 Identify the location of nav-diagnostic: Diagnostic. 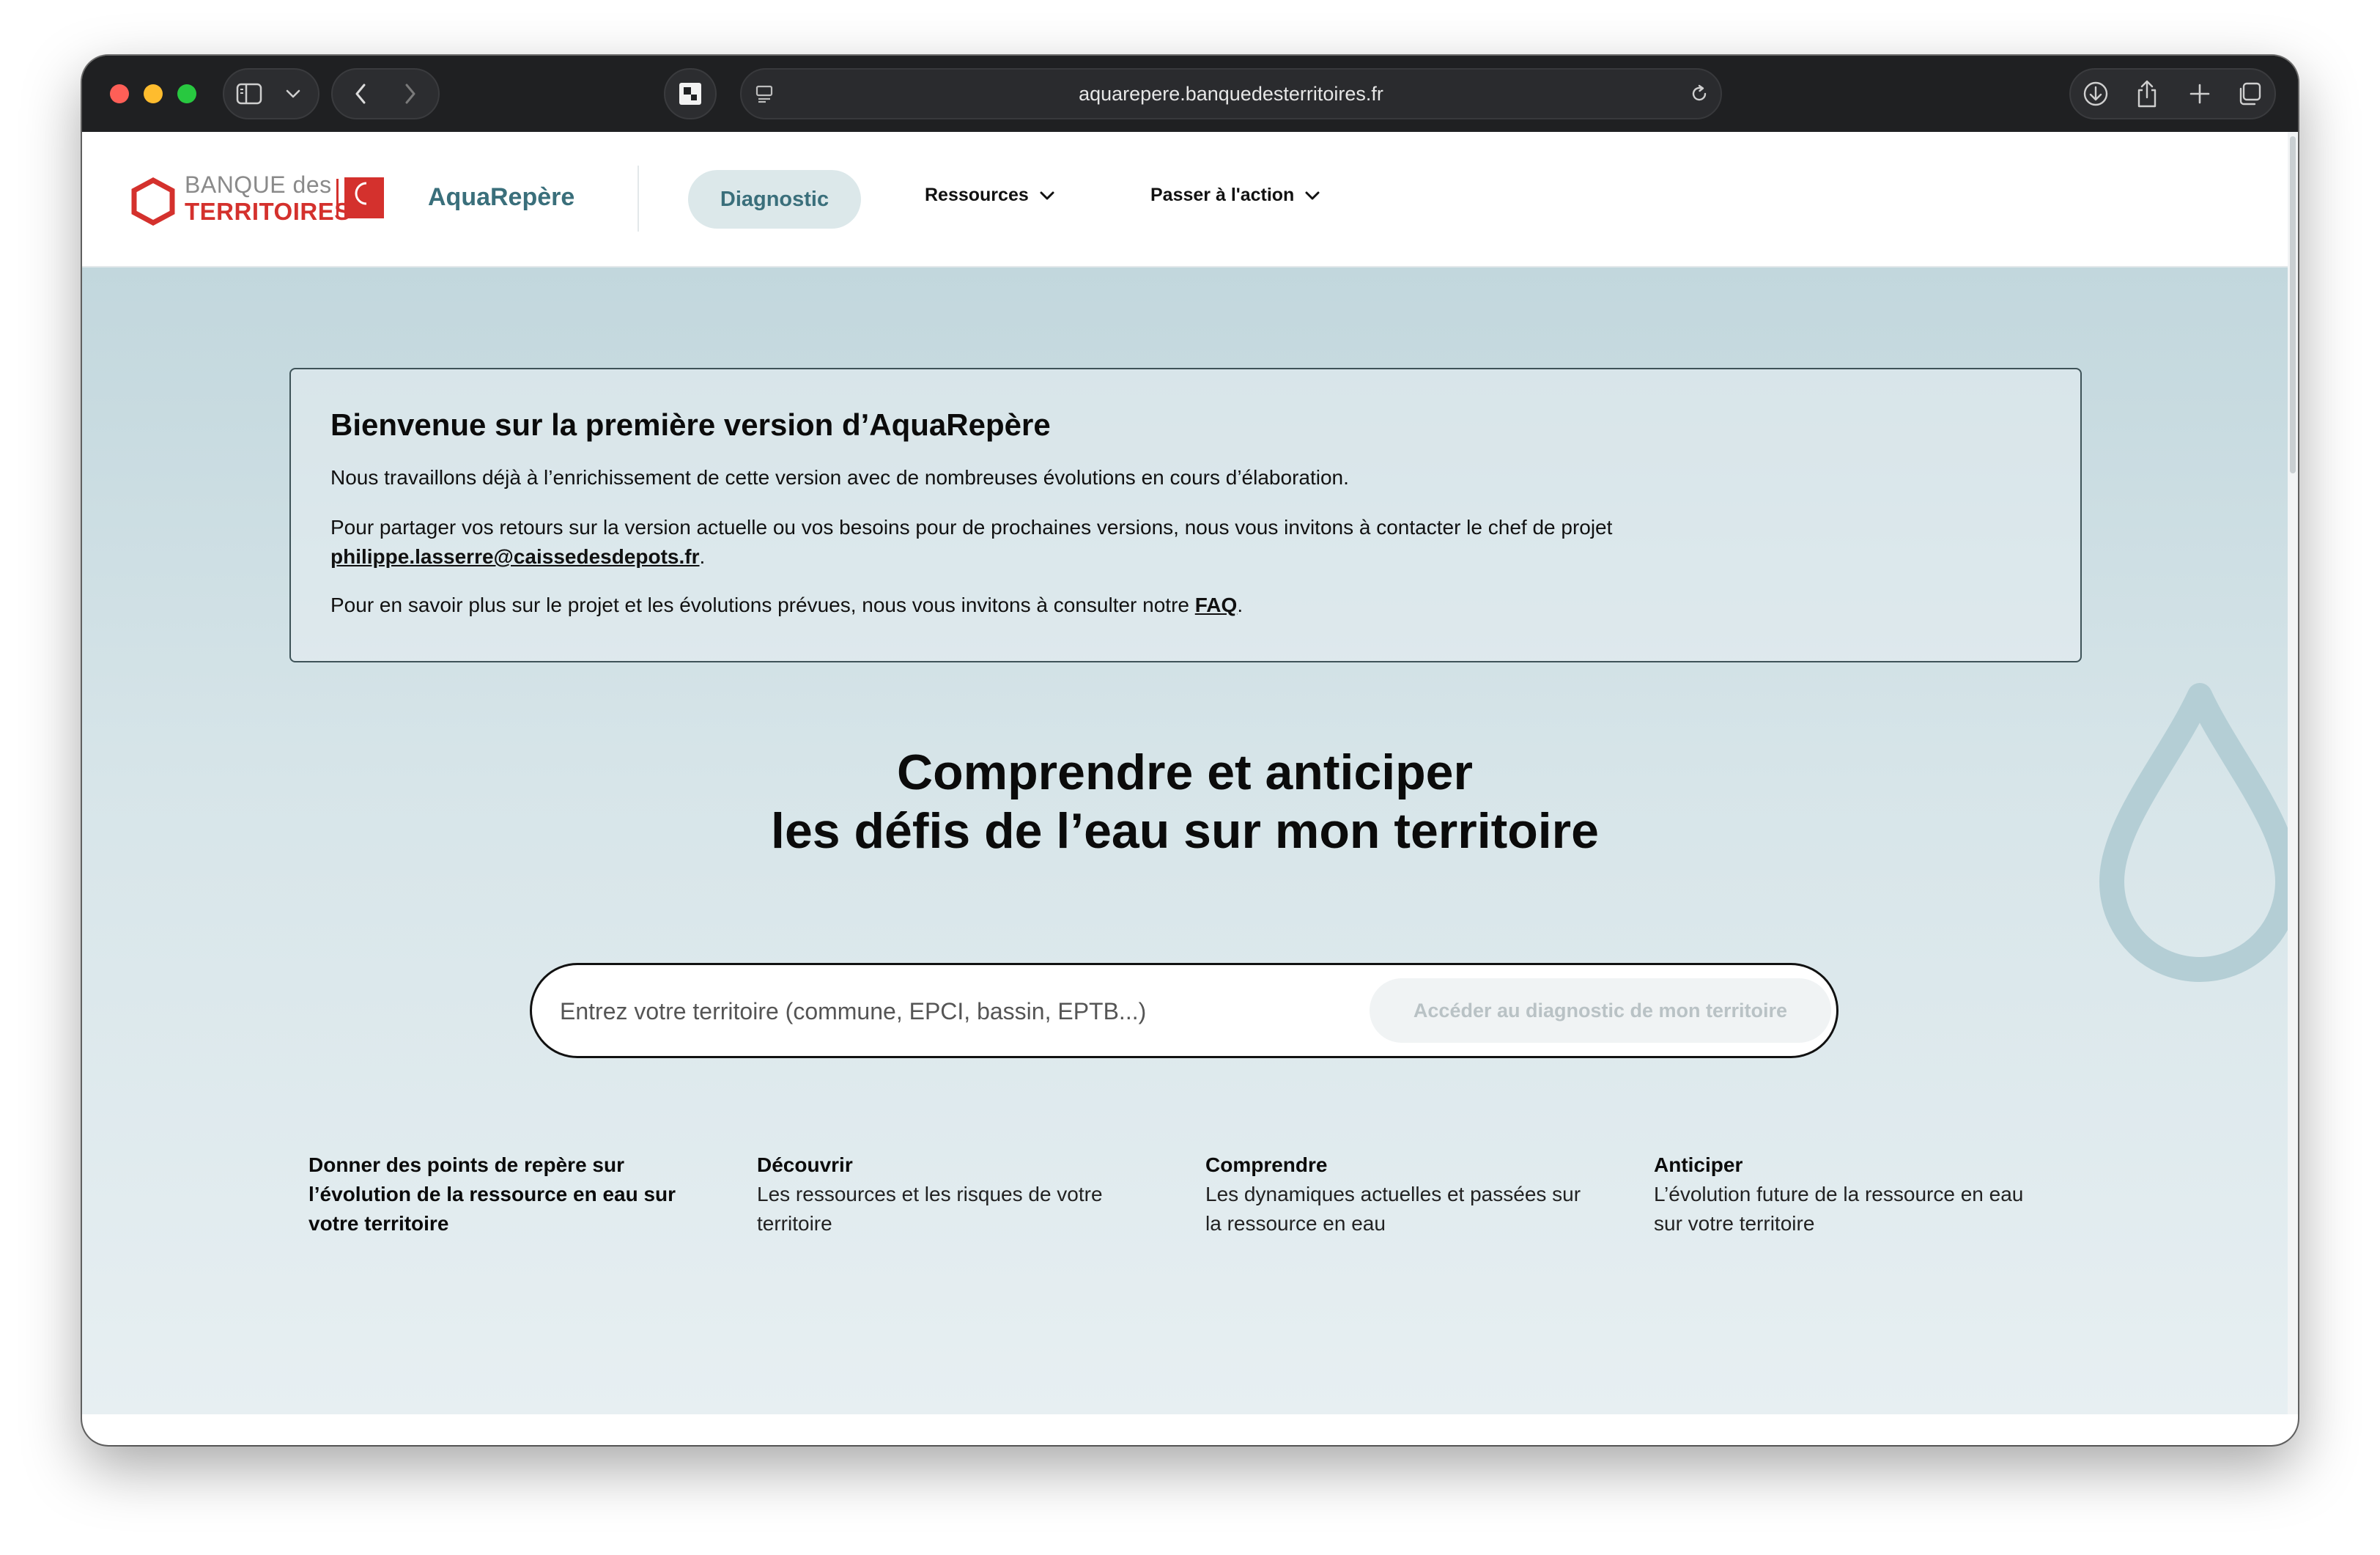
(774, 199).